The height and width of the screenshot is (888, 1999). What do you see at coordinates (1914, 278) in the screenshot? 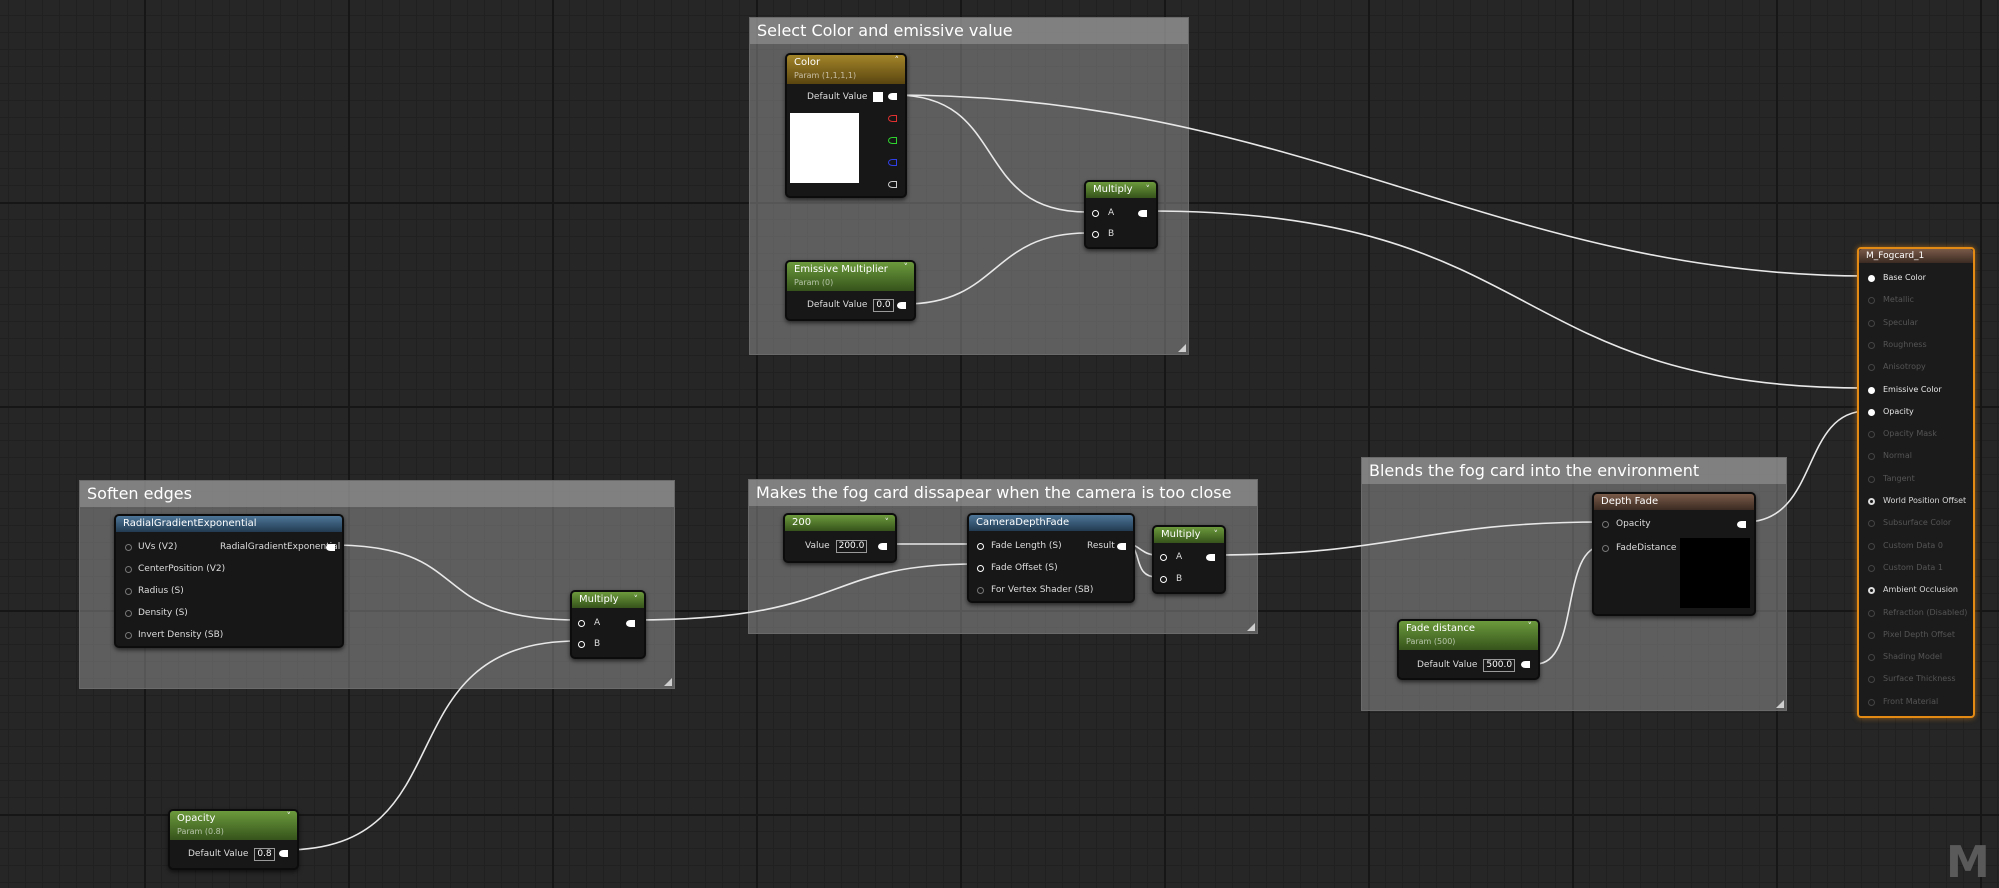
I see `material-pin-row: Base Color` at bounding box center [1914, 278].